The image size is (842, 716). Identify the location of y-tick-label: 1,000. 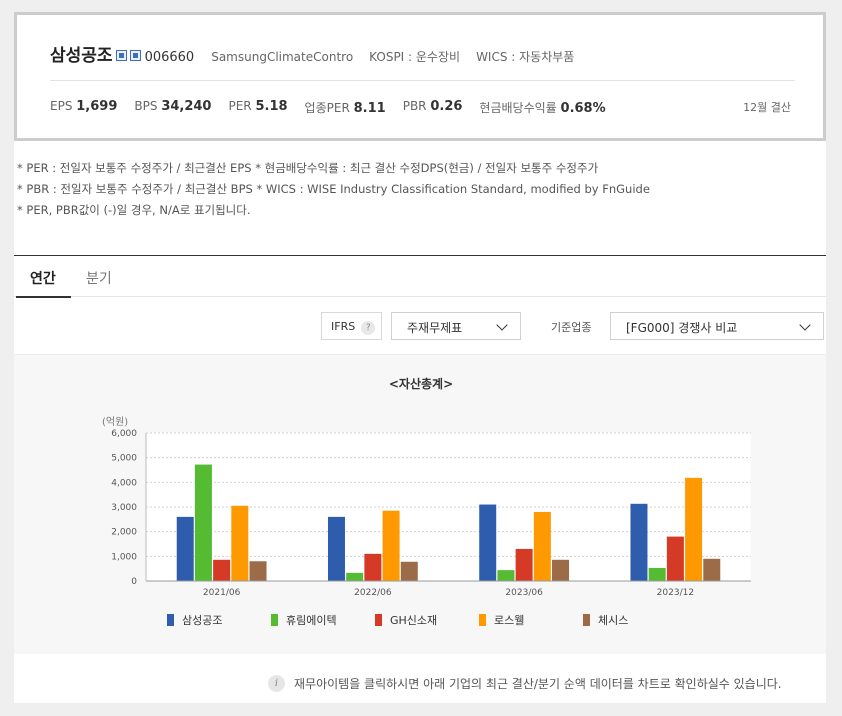
(124, 557).